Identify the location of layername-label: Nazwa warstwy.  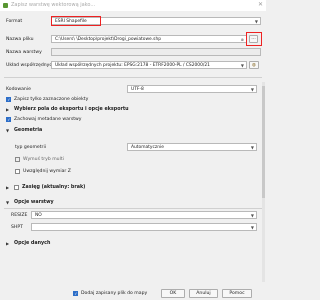
(24, 52).